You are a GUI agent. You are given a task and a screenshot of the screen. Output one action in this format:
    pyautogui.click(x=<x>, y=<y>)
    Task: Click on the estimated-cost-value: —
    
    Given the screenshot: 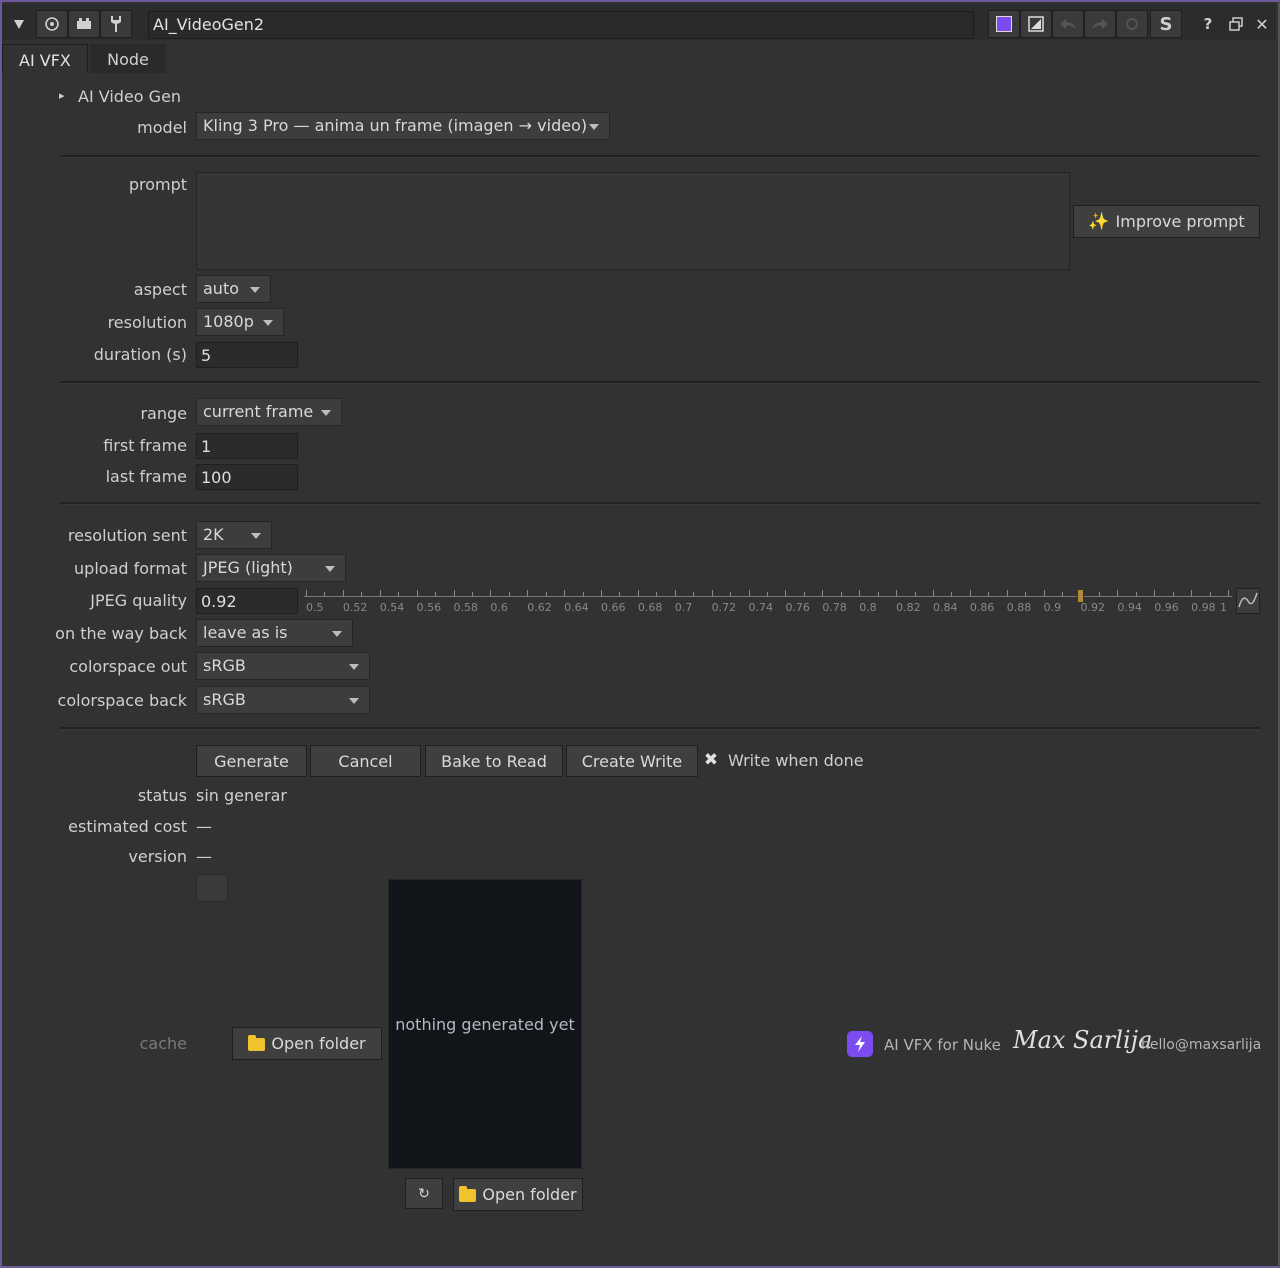 What is the action you would take?
    pyautogui.click(x=204, y=826)
    